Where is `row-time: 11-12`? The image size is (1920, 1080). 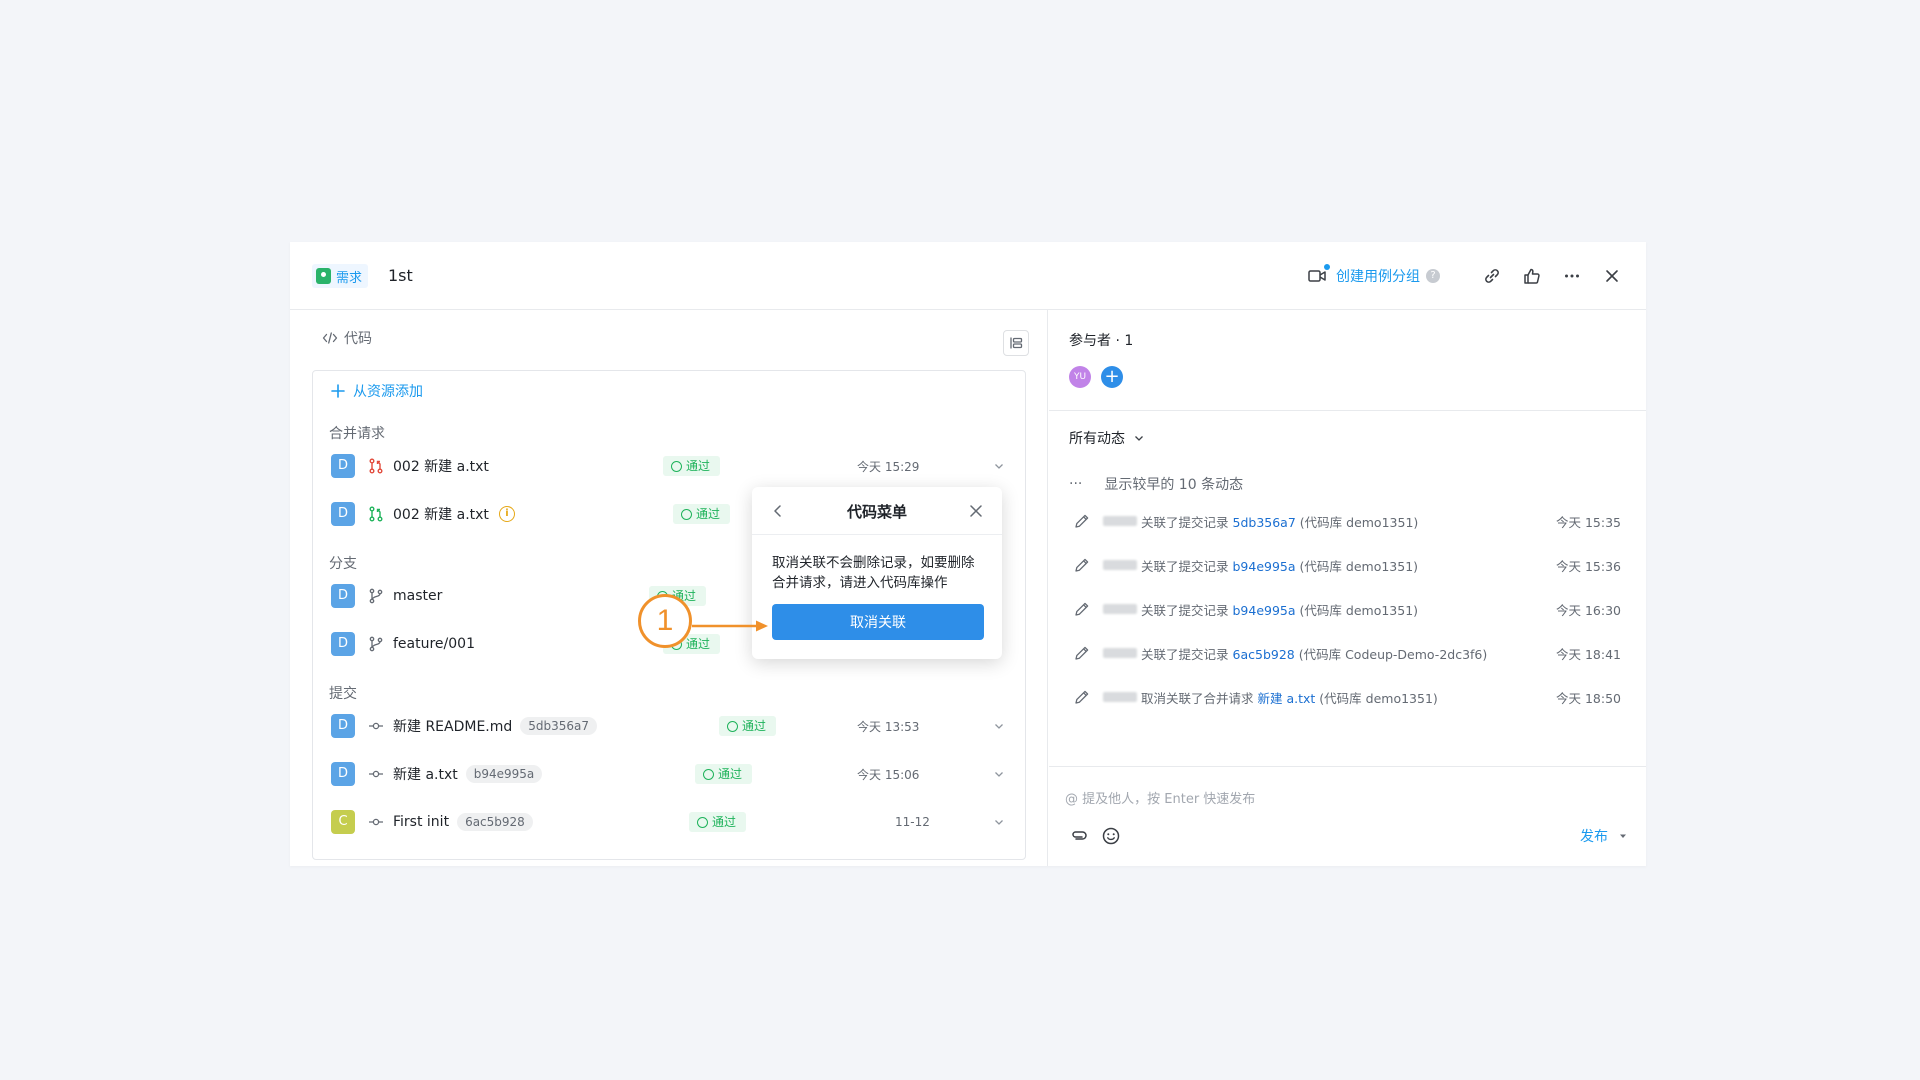
row-time: 11-12 is located at coordinates (912, 822).